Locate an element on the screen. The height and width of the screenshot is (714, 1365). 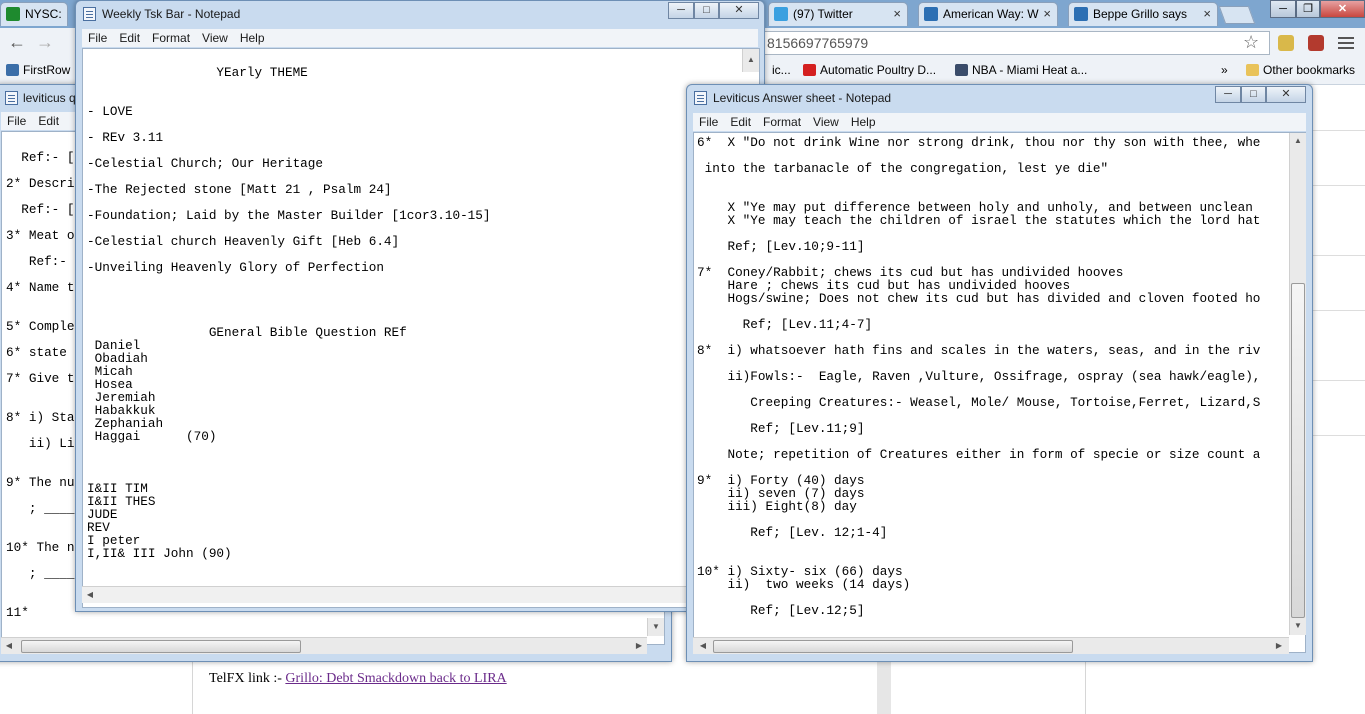
text-line: Ref; [Lev. 12;1-4] is located at coordinates (792, 532).